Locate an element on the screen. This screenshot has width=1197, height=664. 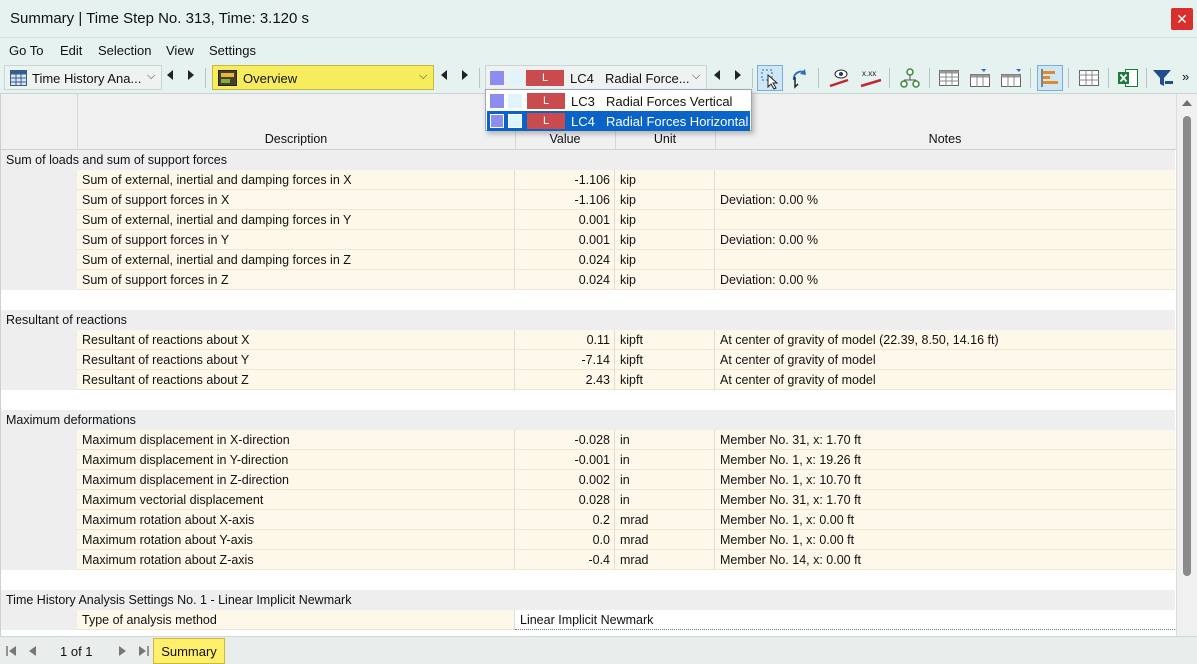
columns-button is located at coordinates (1089, 78).